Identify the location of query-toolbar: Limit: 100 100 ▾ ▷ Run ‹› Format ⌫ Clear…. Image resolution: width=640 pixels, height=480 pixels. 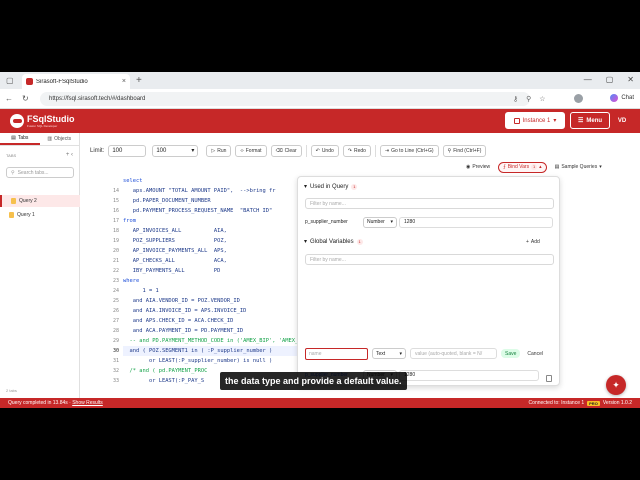
(360, 150).